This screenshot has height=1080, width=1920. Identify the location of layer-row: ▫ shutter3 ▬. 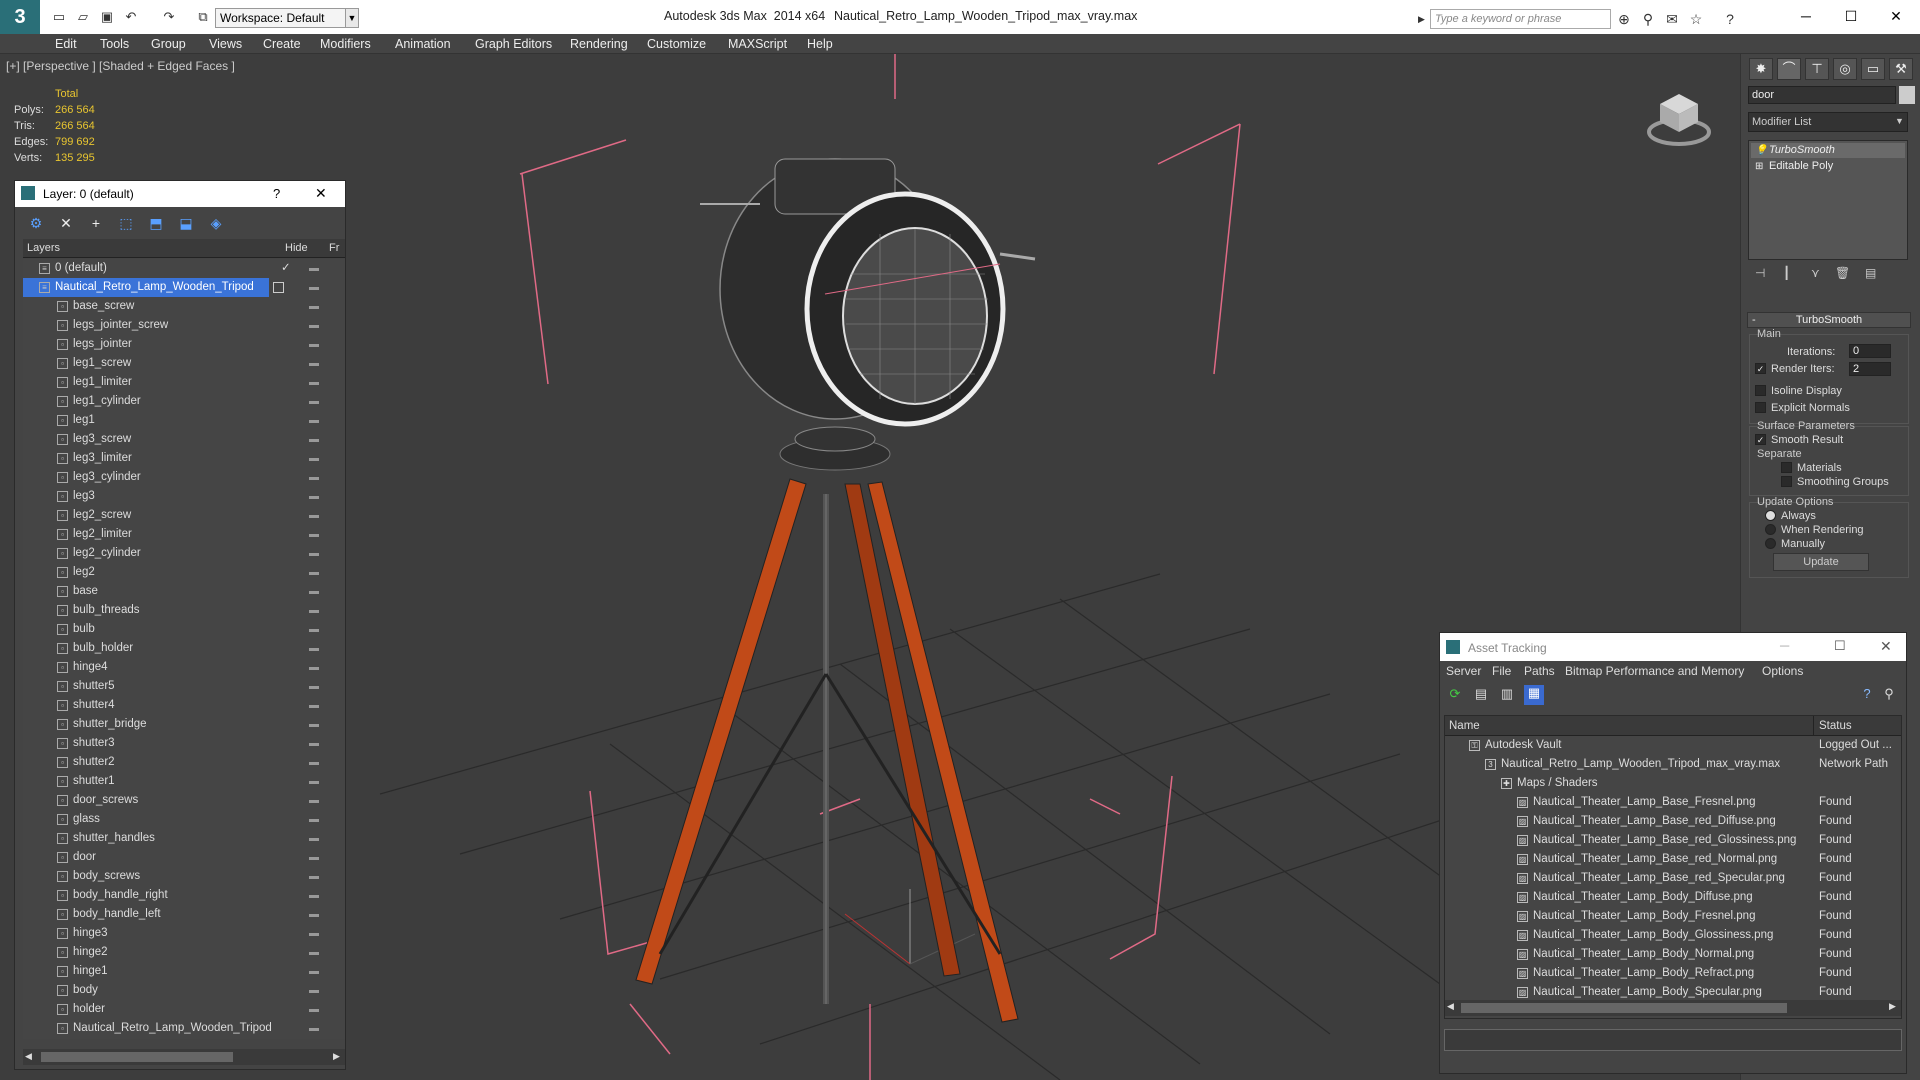
(184, 743).